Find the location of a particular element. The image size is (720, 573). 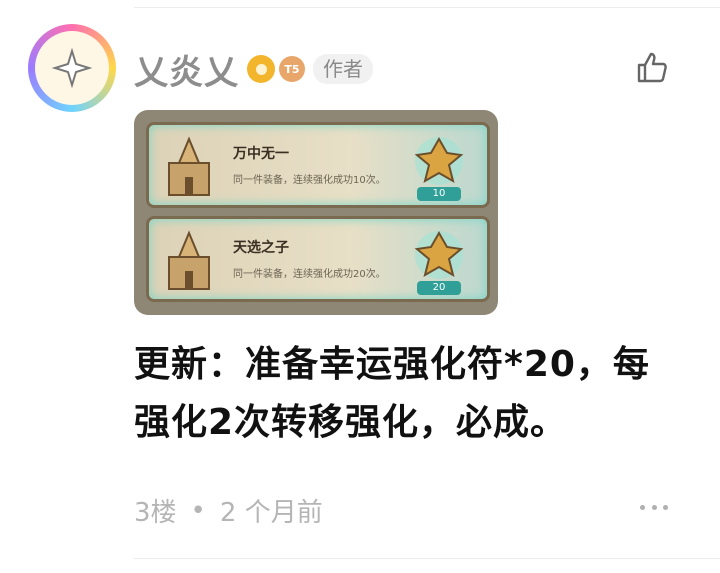

thumb-up-icon is located at coordinates (652, 67).